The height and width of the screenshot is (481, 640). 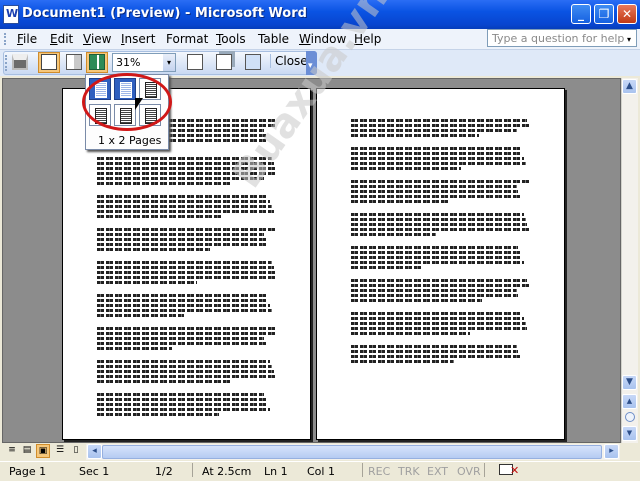 What do you see at coordinates (27, 451) in the screenshot?
I see `web-layout-view-icon: ▤` at bounding box center [27, 451].